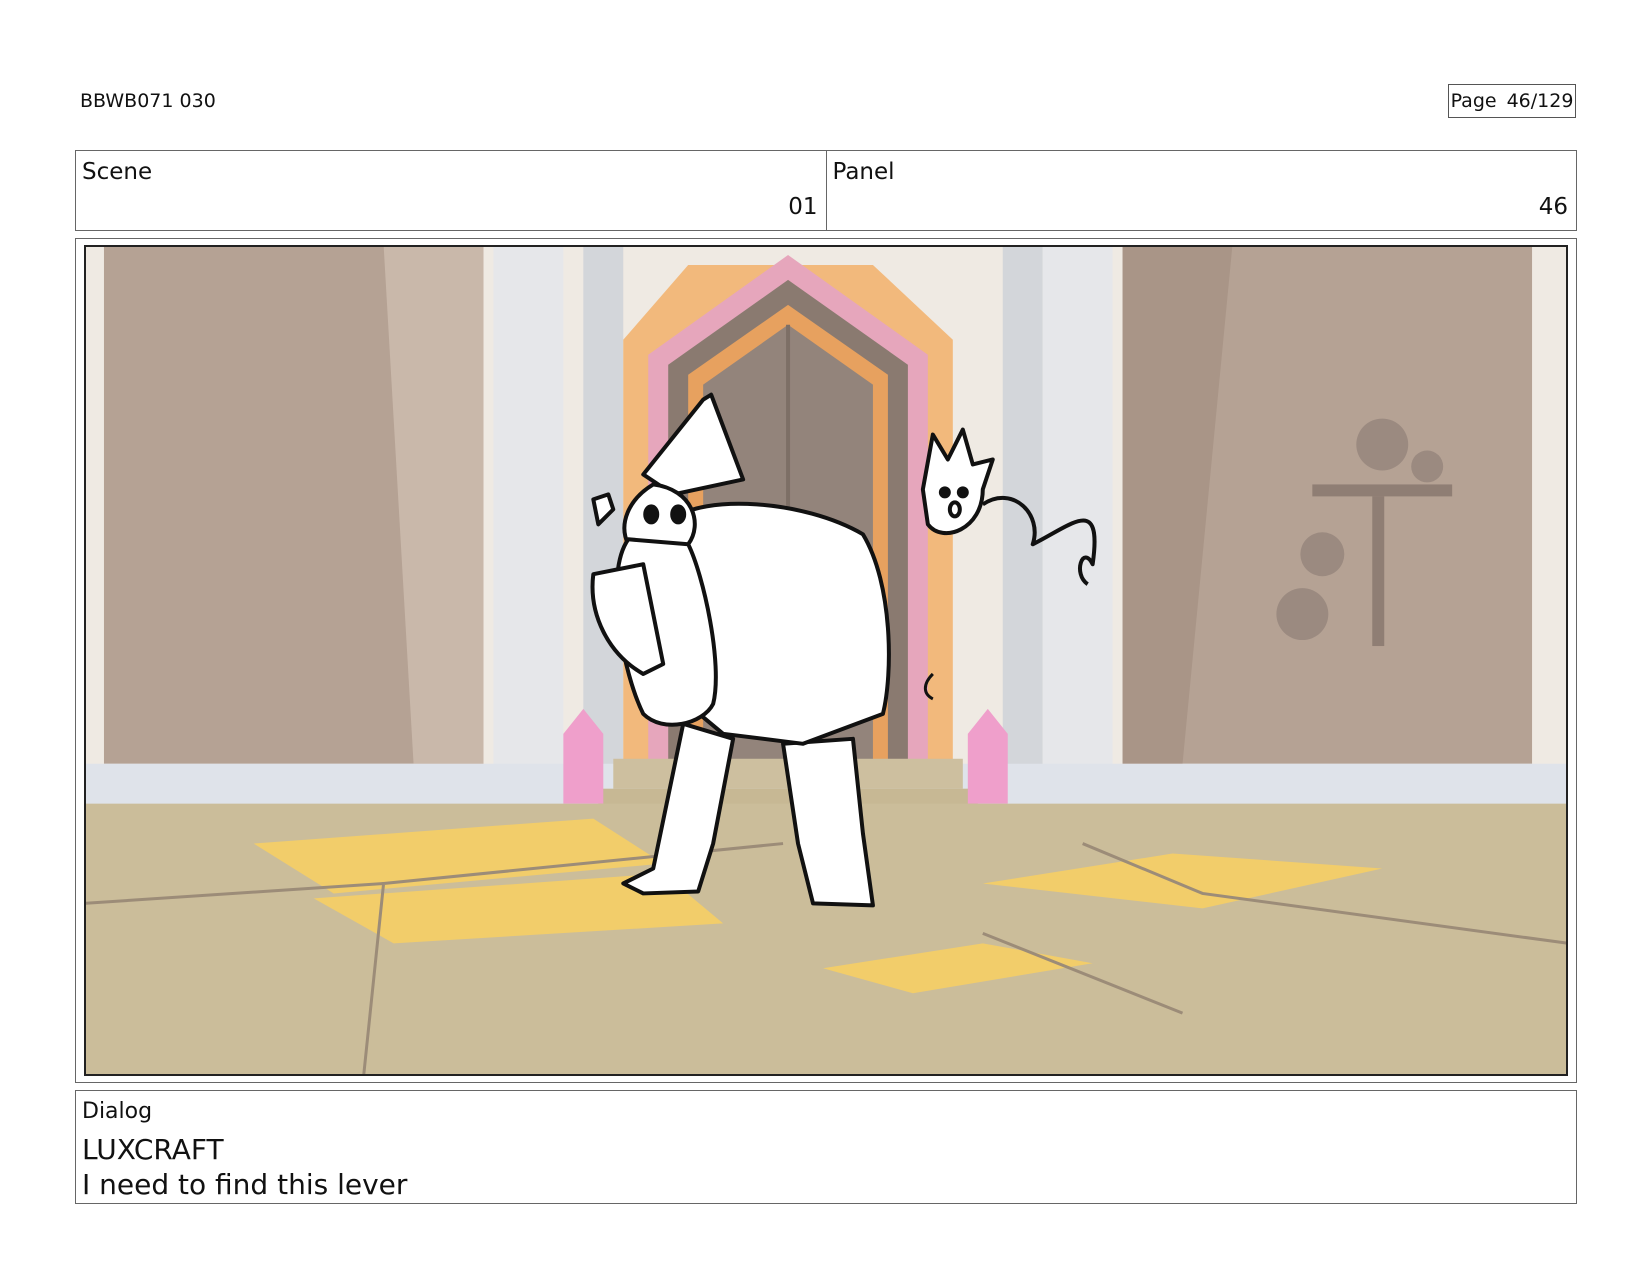  What do you see at coordinates (528, 524) in the screenshot?
I see `pillar-left` at bounding box center [528, 524].